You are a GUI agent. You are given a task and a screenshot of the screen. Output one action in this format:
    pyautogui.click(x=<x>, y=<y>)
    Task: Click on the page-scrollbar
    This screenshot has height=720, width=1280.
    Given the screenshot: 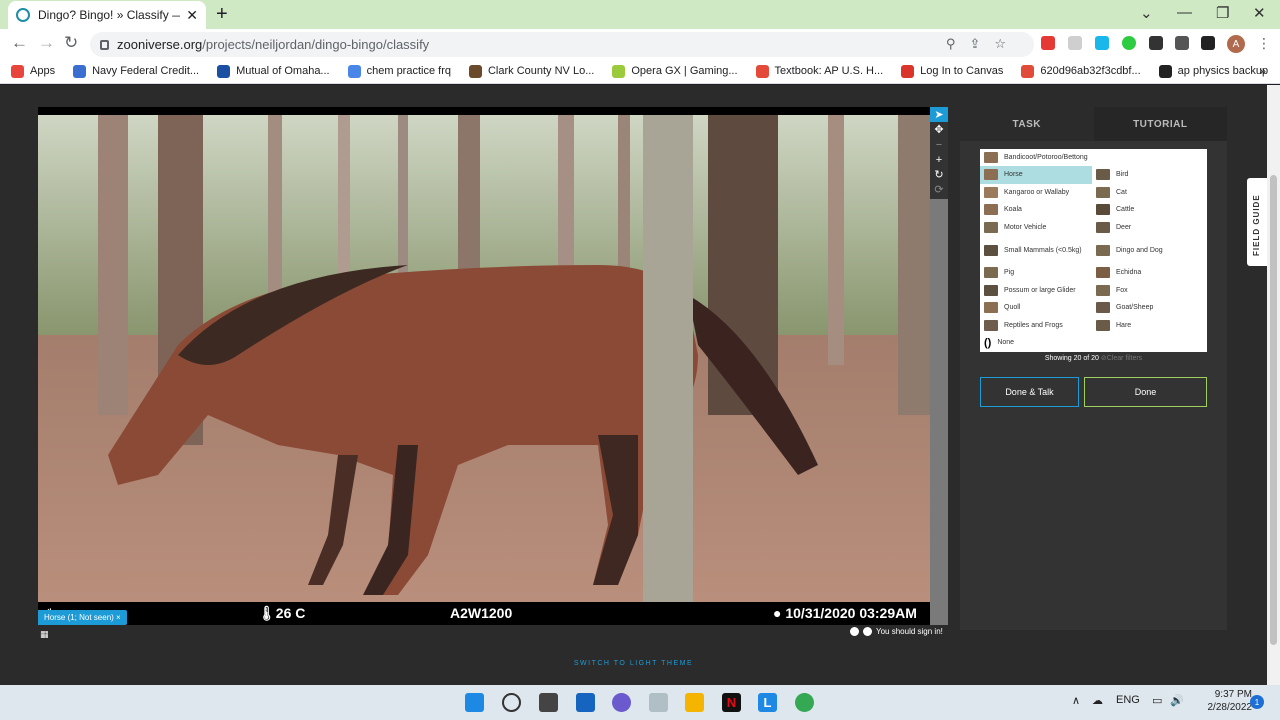 What is the action you would take?
    pyautogui.click(x=1273, y=385)
    